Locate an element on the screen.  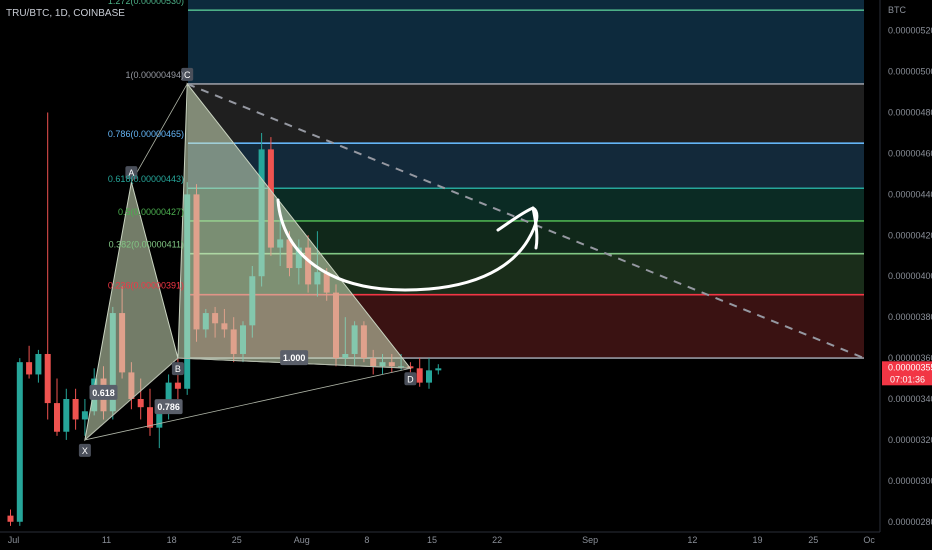
fib-level-label: 0.786(0.00000465) is located at coordinates (146, 134).